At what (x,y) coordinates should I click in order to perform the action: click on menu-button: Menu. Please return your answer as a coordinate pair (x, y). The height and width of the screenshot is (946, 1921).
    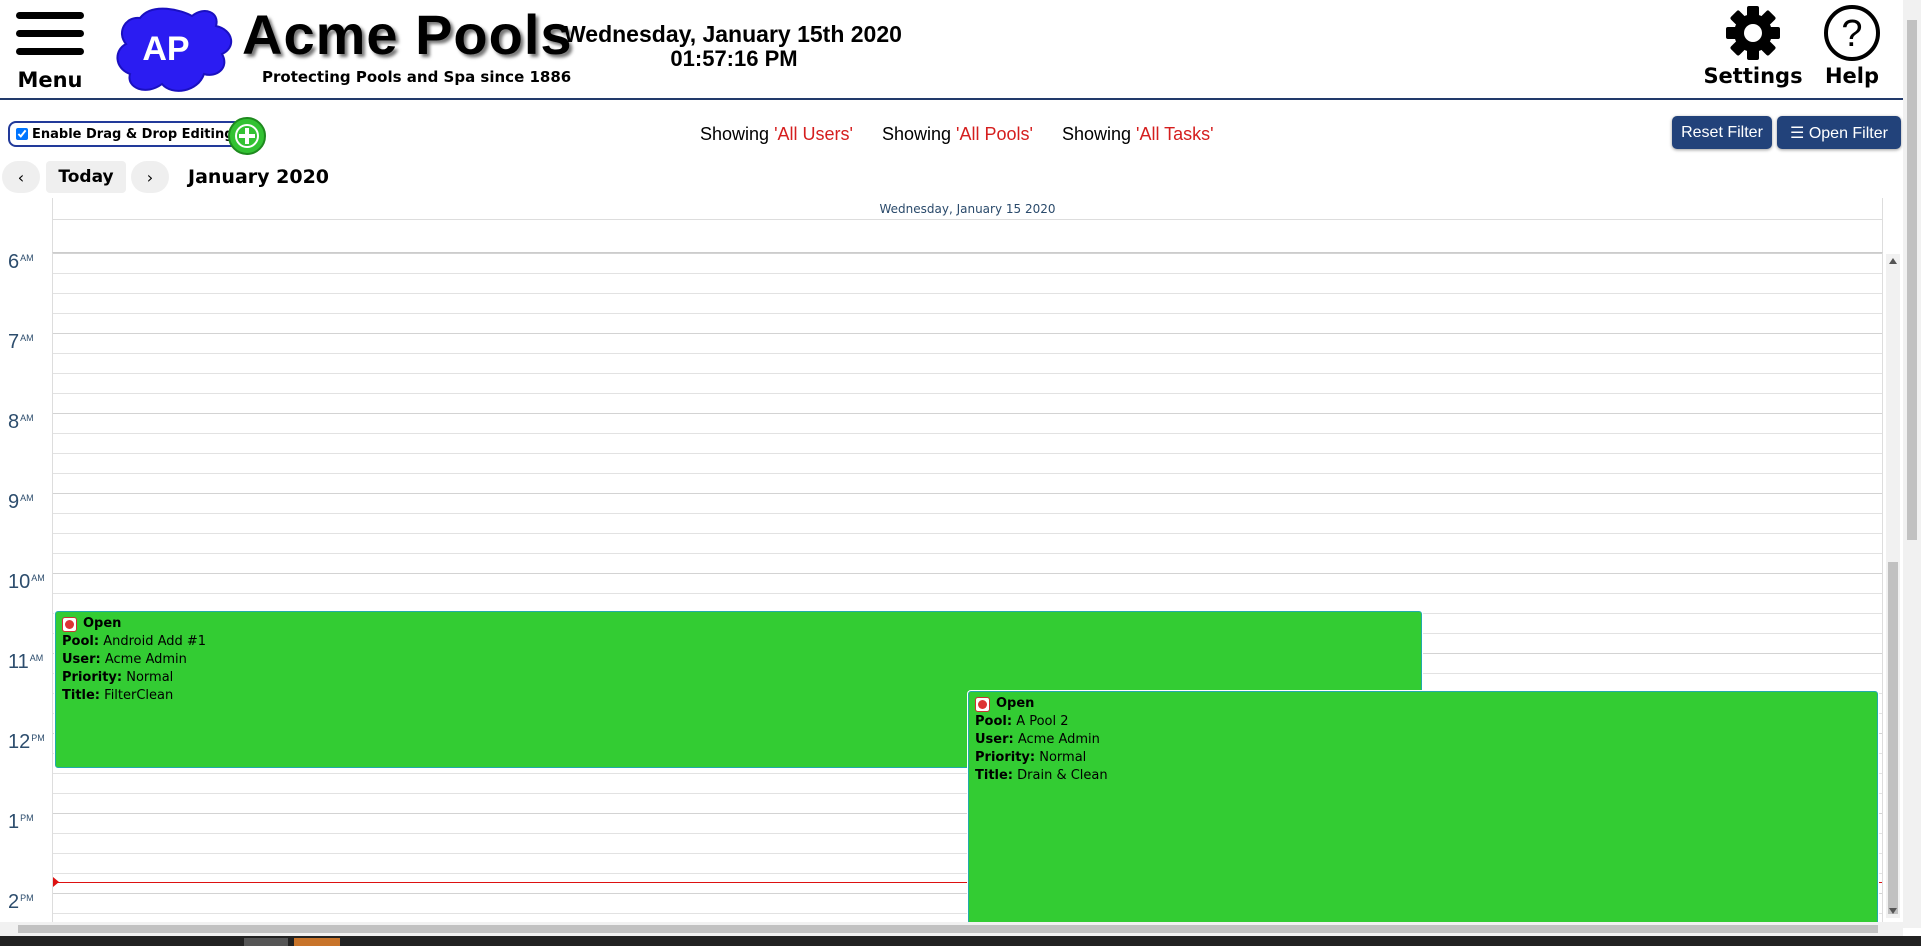
    Looking at the image, I should click on (50, 52).